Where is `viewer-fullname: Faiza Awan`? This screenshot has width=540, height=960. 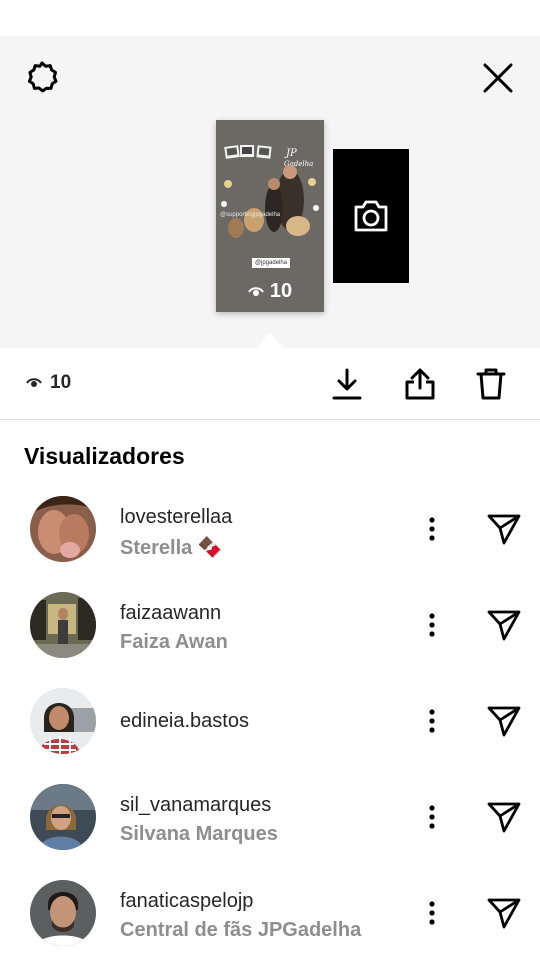 viewer-fullname: Faiza Awan is located at coordinates (174, 642).